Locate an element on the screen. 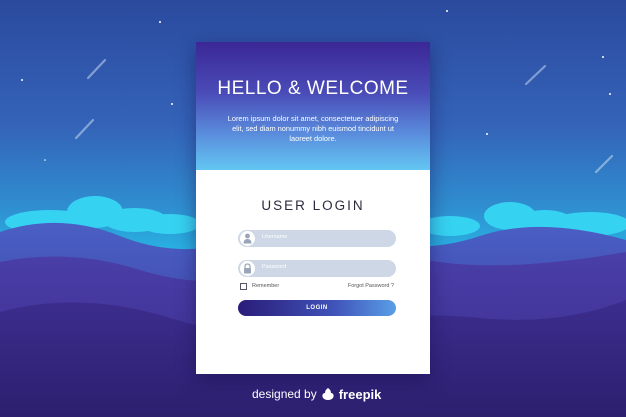  designed-by-watermark: designed by freepik is located at coordinates (316, 394).